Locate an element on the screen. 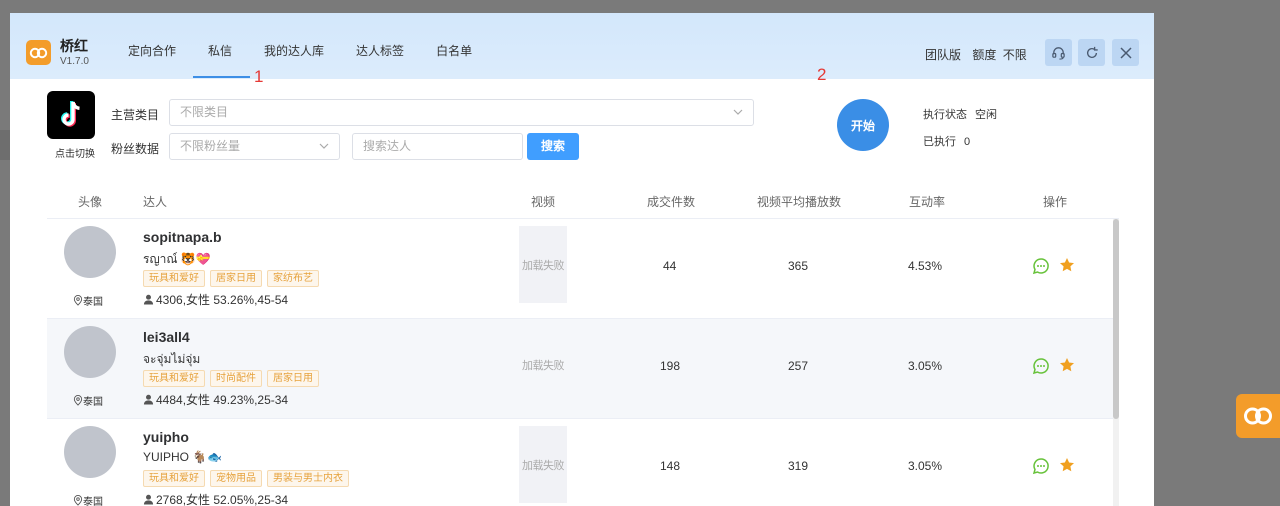 The height and width of the screenshot is (506, 1280). tab-my-influencer-library: 我的达人库 is located at coordinates (294, 54).